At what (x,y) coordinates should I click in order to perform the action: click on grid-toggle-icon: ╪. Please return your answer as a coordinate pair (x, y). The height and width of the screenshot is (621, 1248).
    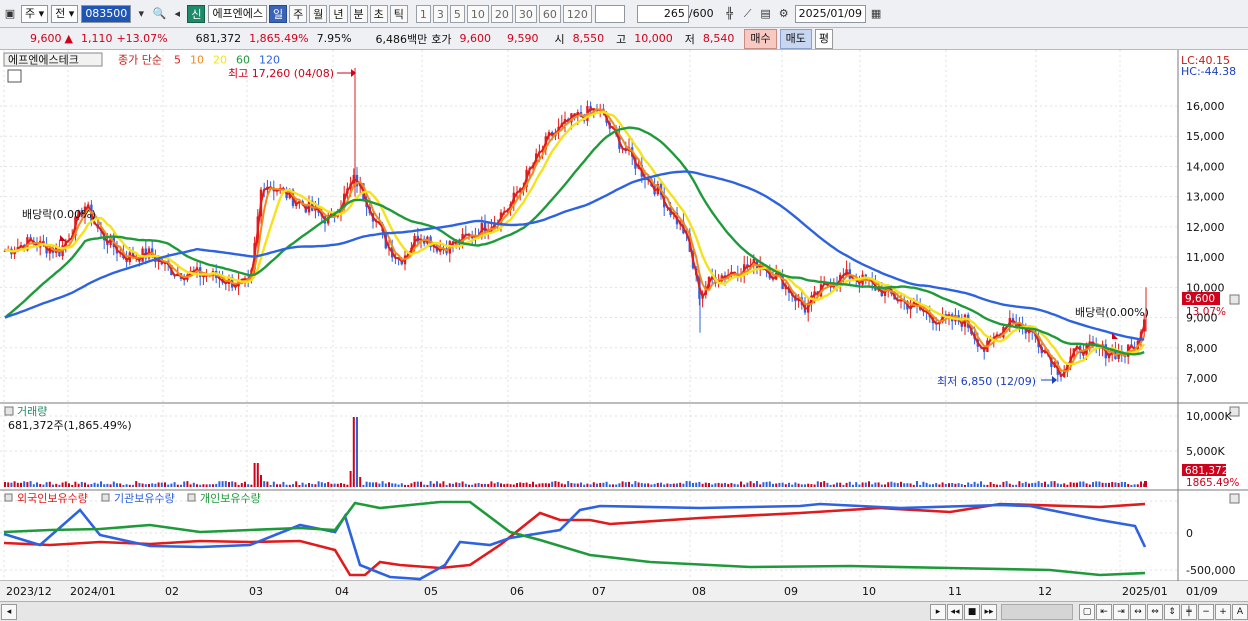
    Looking at the image, I should click on (1189, 611).